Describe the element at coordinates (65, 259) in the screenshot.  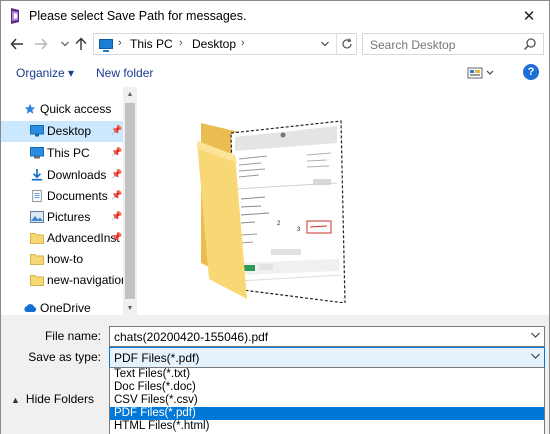
I see `nav-label: how-to` at that location.